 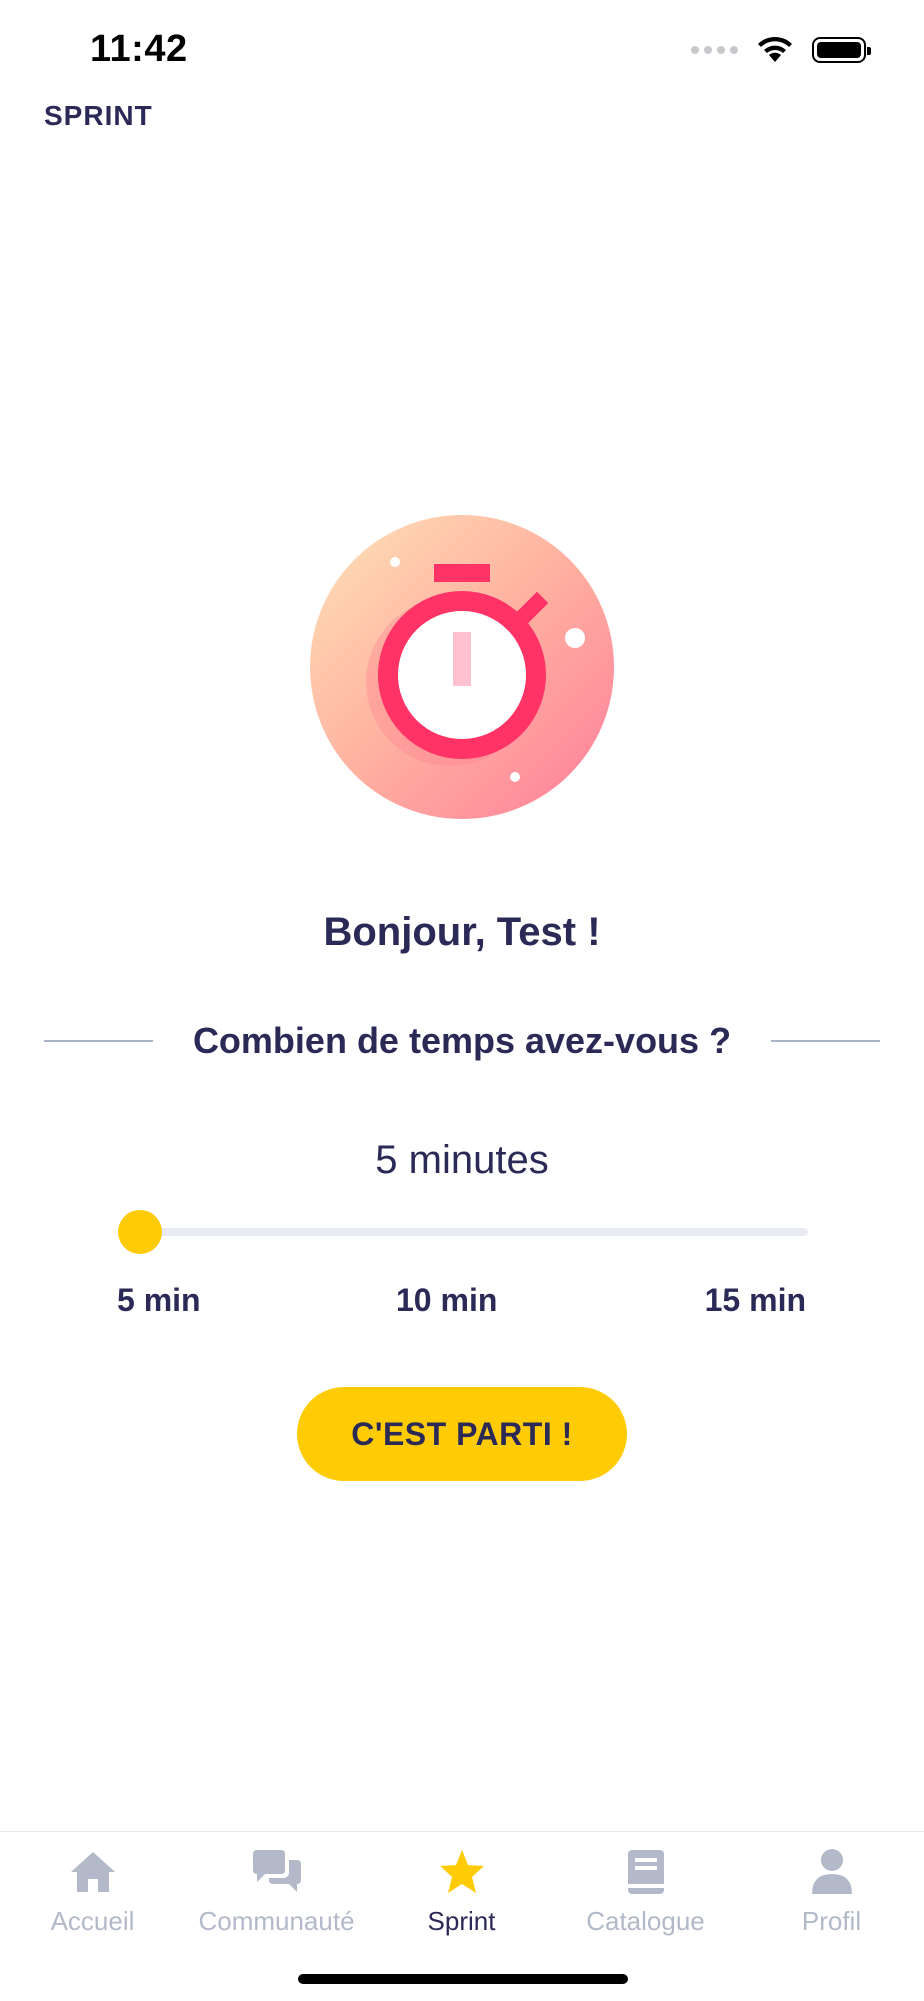 I want to click on duration-slider, so click(x=463, y=1232).